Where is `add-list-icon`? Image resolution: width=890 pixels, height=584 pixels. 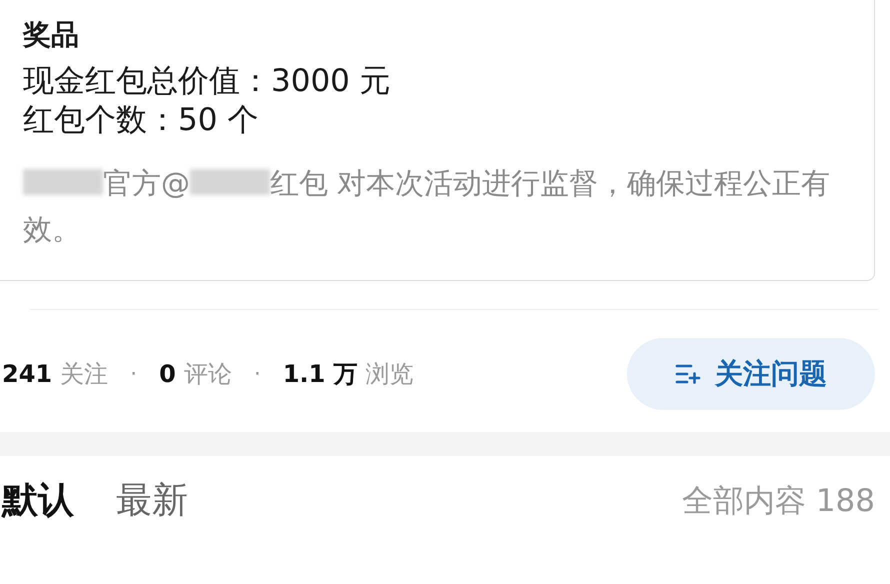
add-list-icon is located at coordinates (688, 374).